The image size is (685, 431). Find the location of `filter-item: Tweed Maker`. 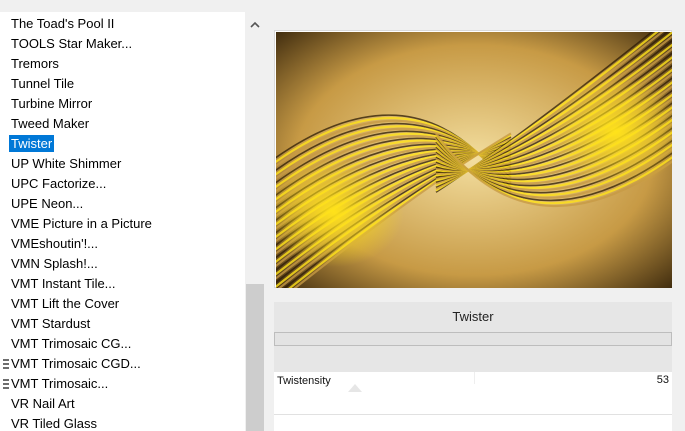

filter-item: Tweed Maker is located at coordinates (122, 124).